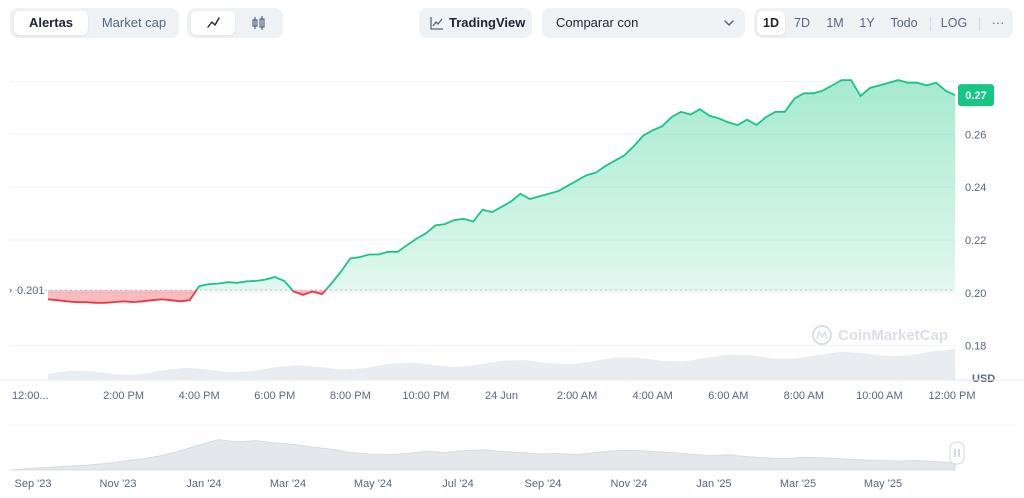  Describe the element at coordinates (975, 347) in the screenshot. I see `y-tick-label: 0.18` at that location.